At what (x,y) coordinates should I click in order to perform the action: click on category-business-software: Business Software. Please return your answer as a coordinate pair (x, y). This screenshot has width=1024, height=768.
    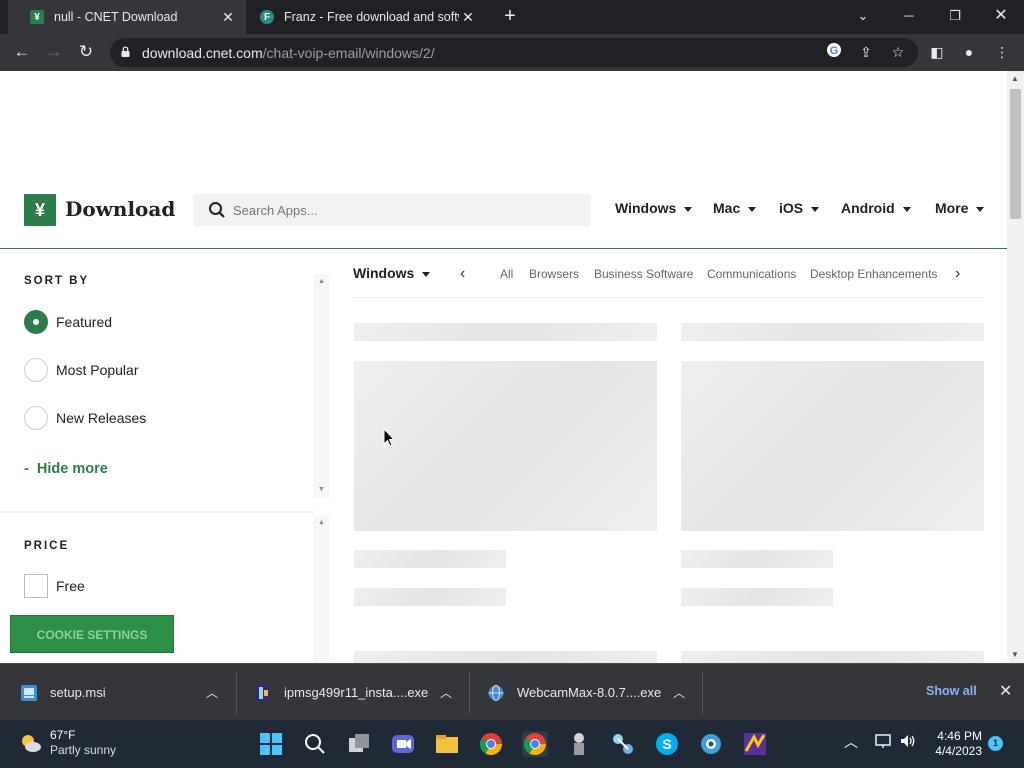
    Looking at the image, I should click on (643, 274).